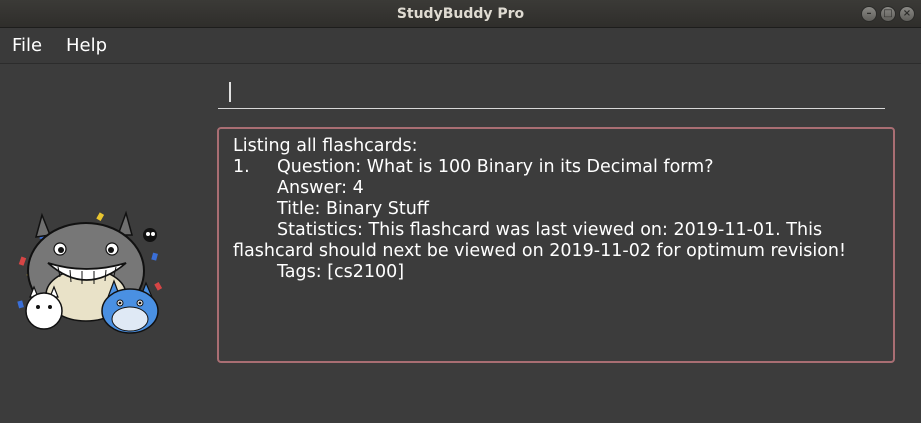 The height and width of the screenshot is (423, 921). Describe the element at coordinates (150, 235) in the screenshot. I see `soot-sprite` at that location.